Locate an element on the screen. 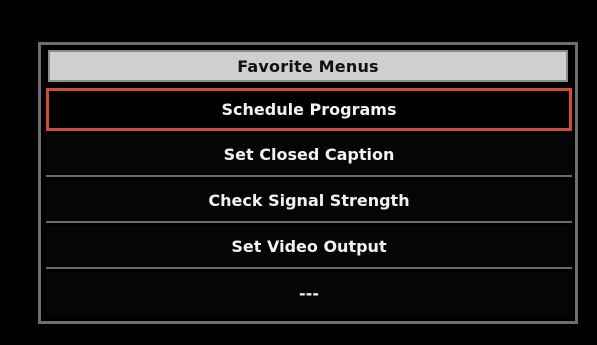 The image size is (597, 345). menu-item-label: Set Closed Caption is located at coordinates (309, 154).